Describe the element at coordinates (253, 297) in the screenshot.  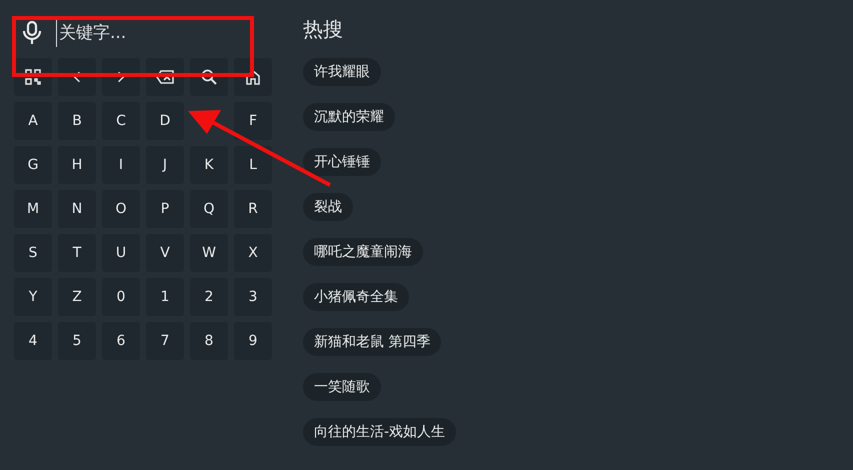
I see `keyboard-key: 3` at that location.